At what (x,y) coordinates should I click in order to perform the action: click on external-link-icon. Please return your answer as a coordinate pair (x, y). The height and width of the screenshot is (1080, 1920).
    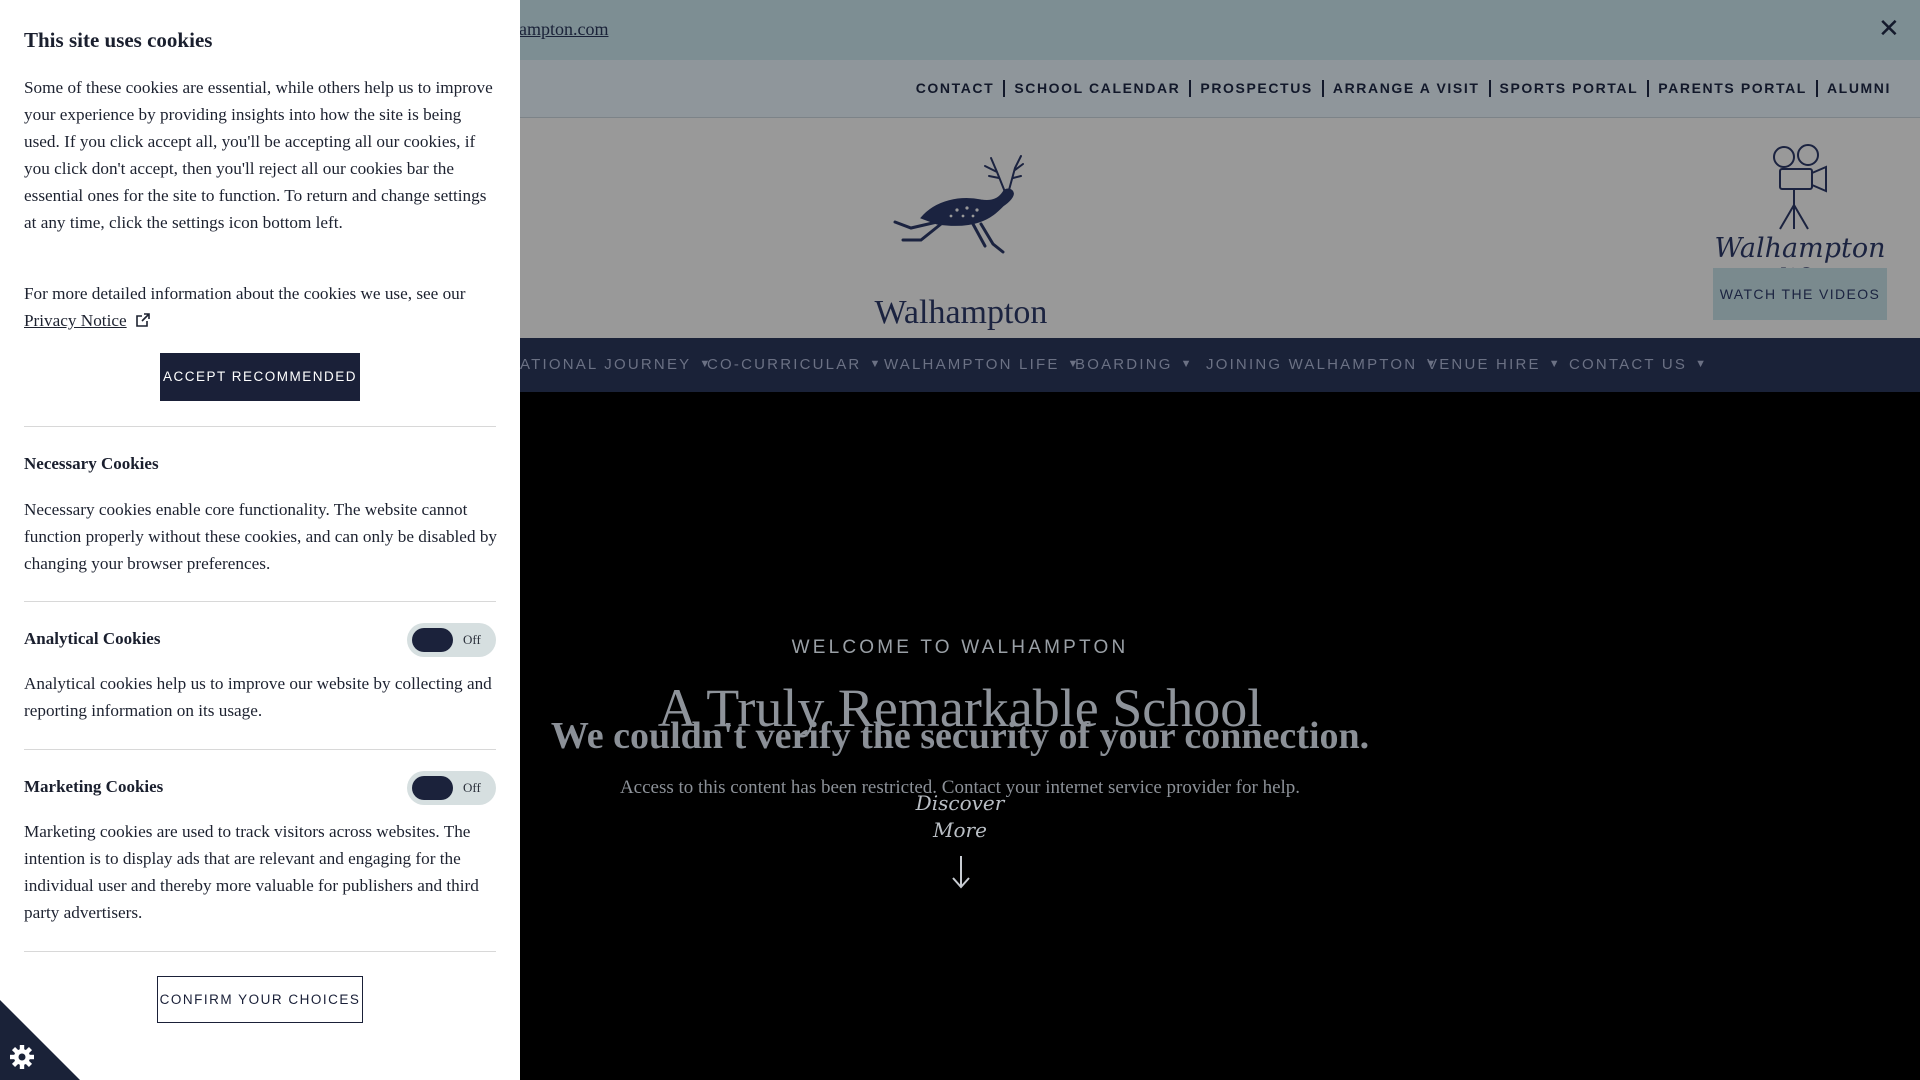
    Looking at the image, I should click on (142, 320).